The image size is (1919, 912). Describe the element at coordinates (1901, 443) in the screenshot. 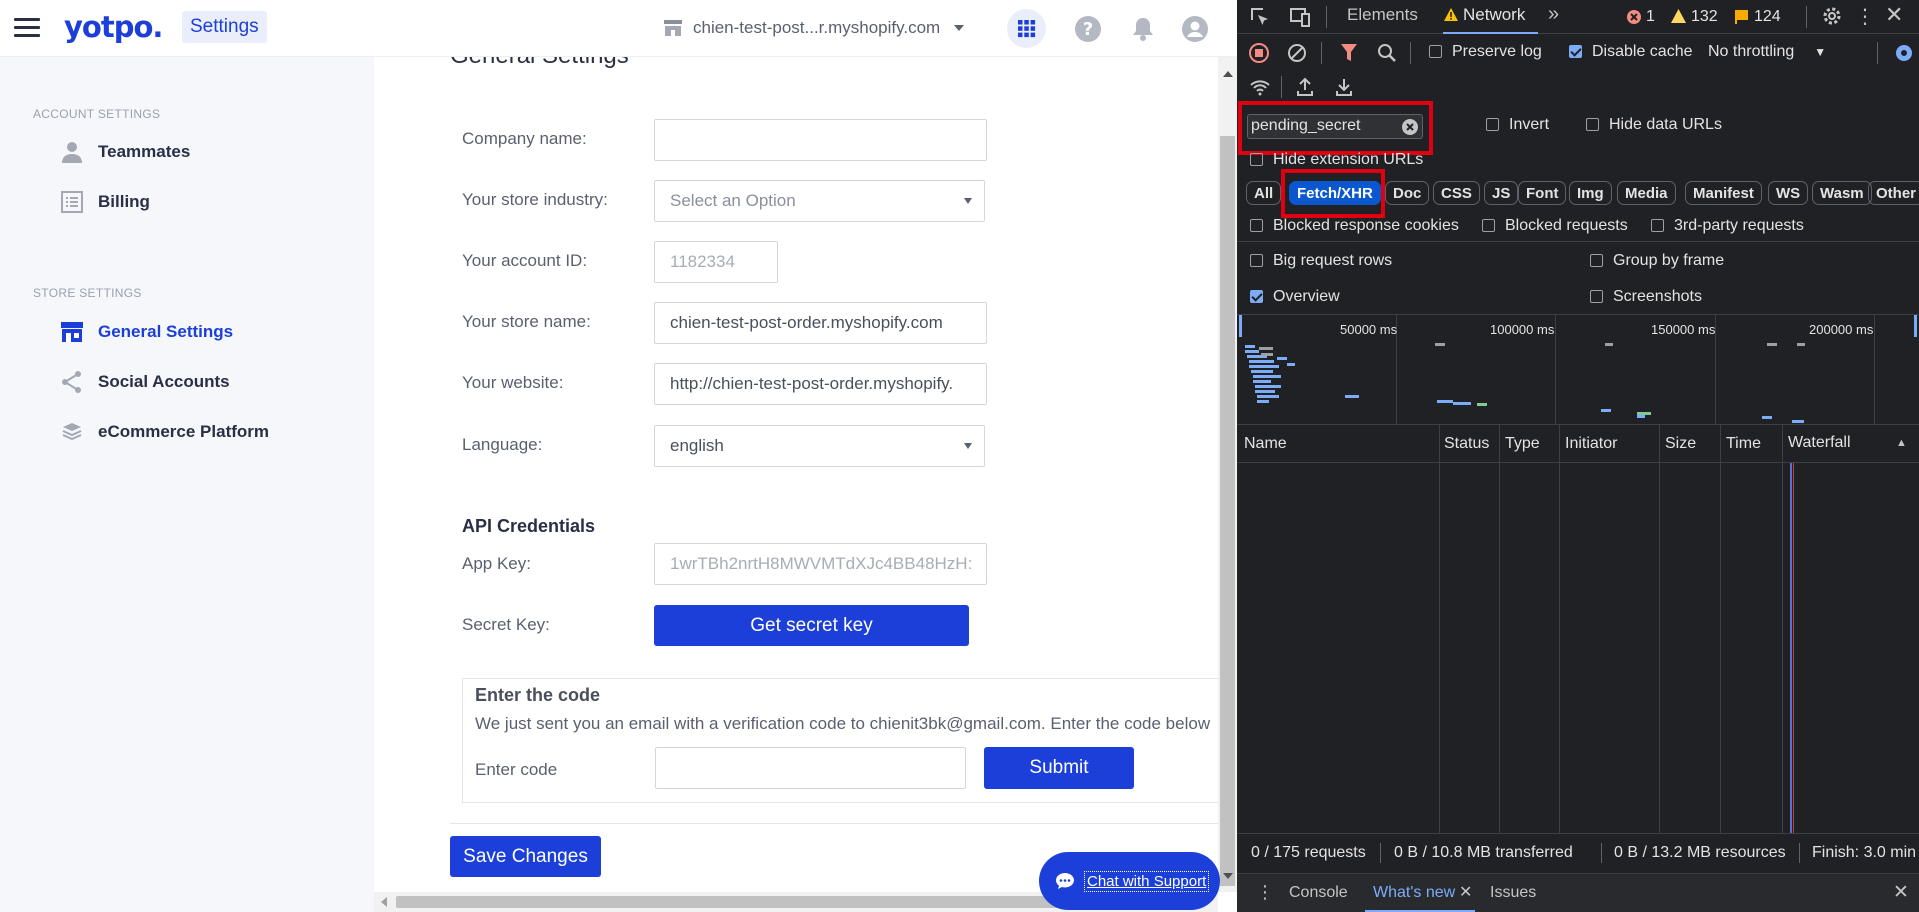

I see `sort-ascending-icon: ▲` at that location.